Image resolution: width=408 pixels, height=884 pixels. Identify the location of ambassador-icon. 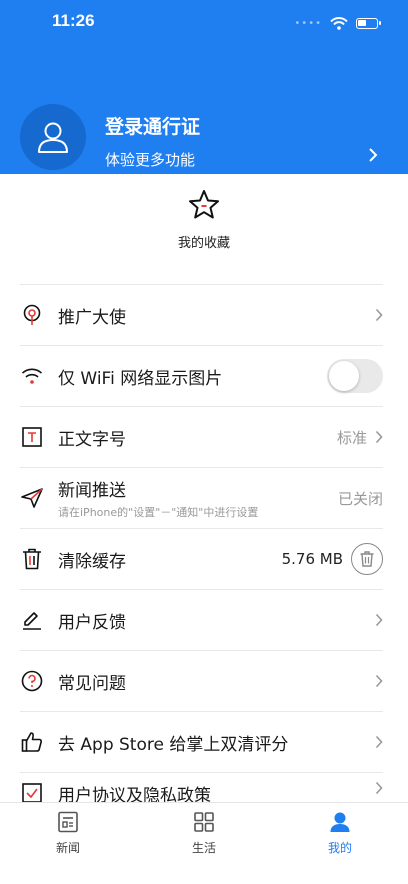
(32, 315).